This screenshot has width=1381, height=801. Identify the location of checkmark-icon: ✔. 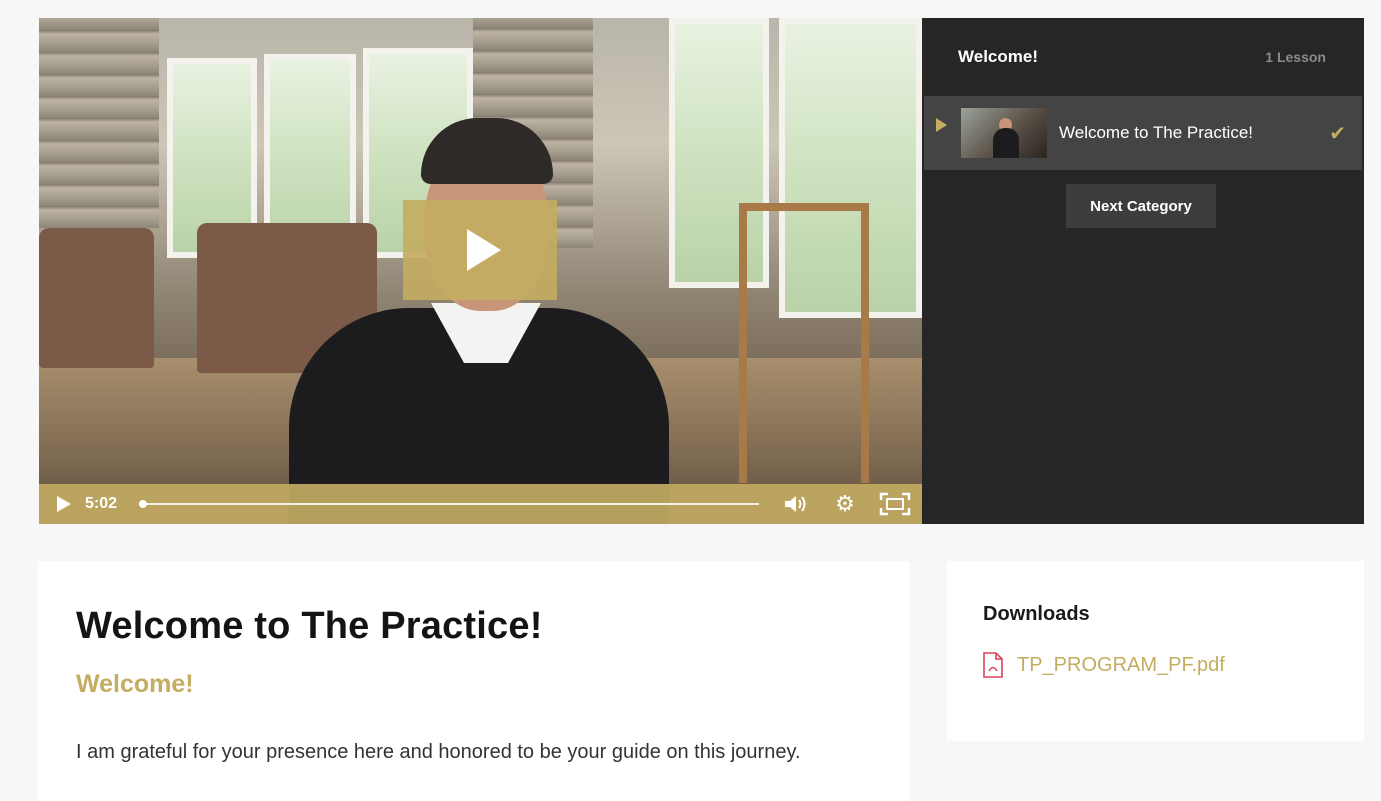
(1337, 133).